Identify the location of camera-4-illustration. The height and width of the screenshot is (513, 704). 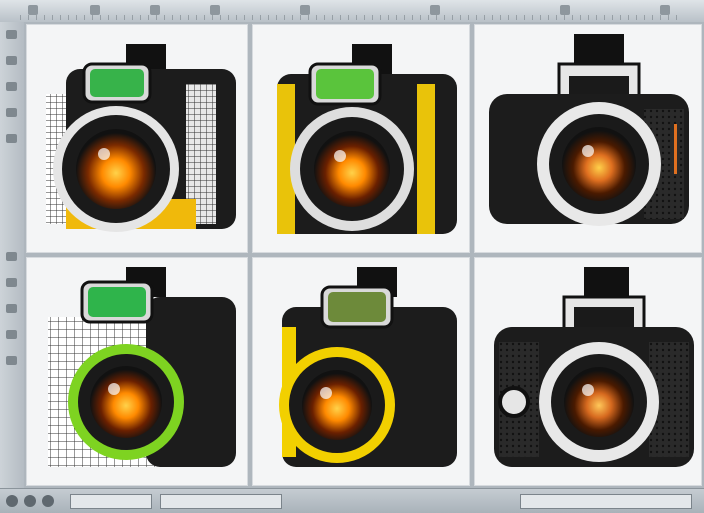
(142, 367).